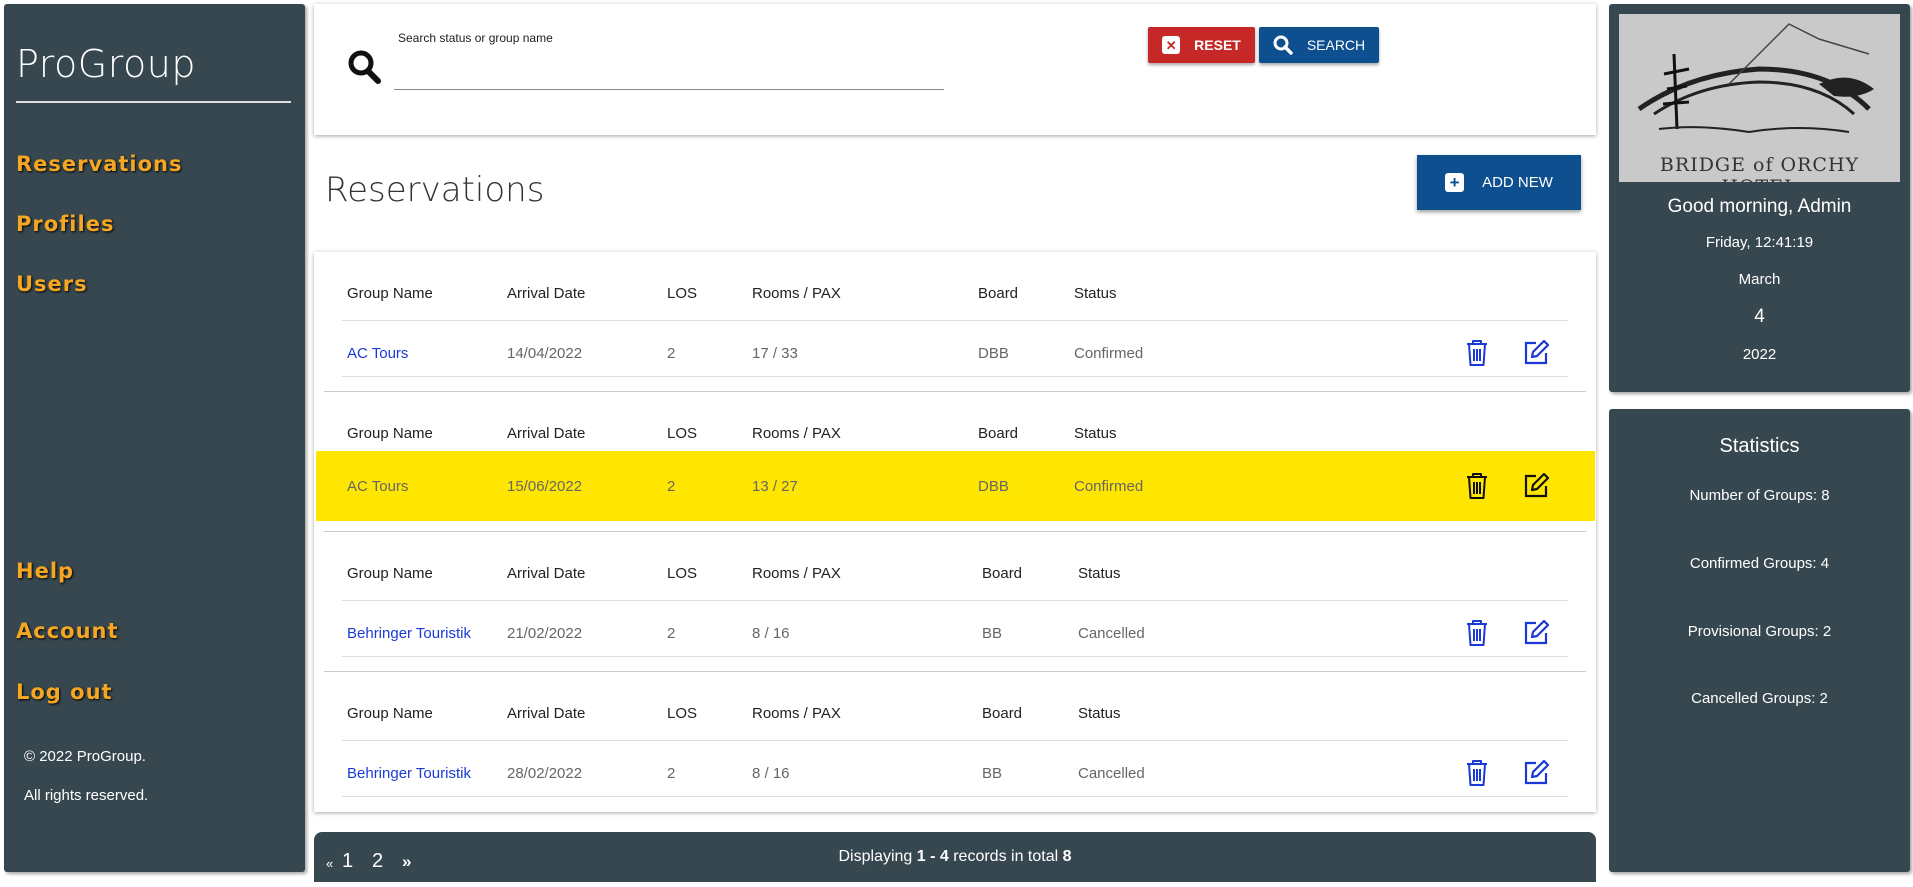 This screenshot has height=887, width=1913. What do you see at coordinates (1171, 45) in the screenshot?
I see `close-icon: ✕` at bounding box center [1171, 45].